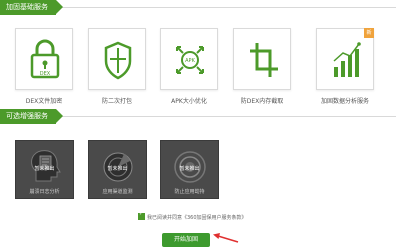  What do you see at coordinates (189, 192) in the screenshot?
I see `service-label-anti-hijack: 防止应用劫持` at bounding box center [189, 192].